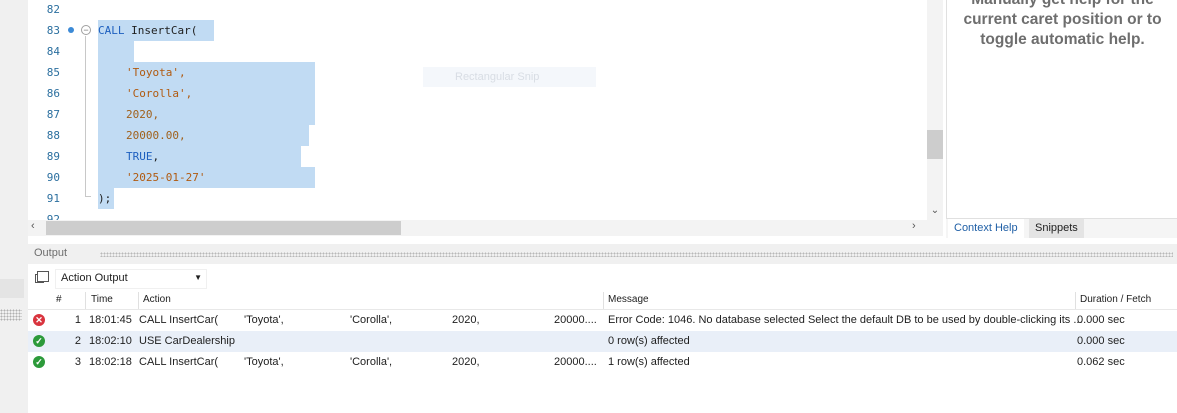 The width and height of the screenshot is (1177, 413). What do you see at coordinates (43, 276) in the screenshot?
I see `copy-icon-front` at bounding box center [43, 276].